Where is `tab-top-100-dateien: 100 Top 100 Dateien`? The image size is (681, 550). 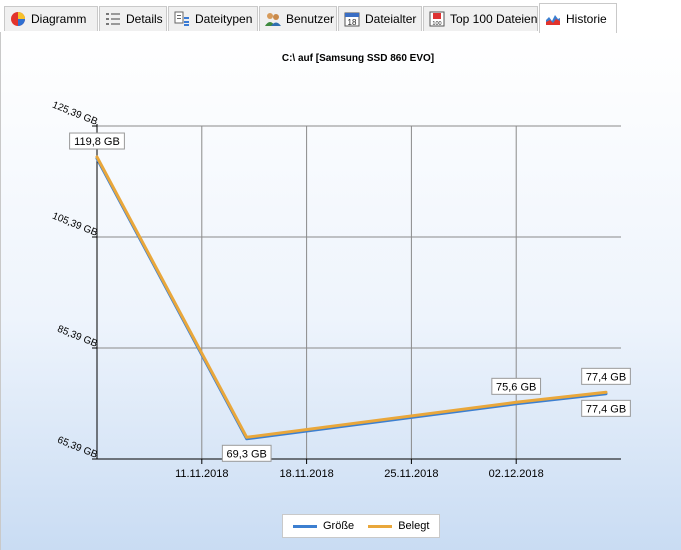 tab-top-100-dateien: 100 Top 100 Dateien is located at coordinates (480, 18).